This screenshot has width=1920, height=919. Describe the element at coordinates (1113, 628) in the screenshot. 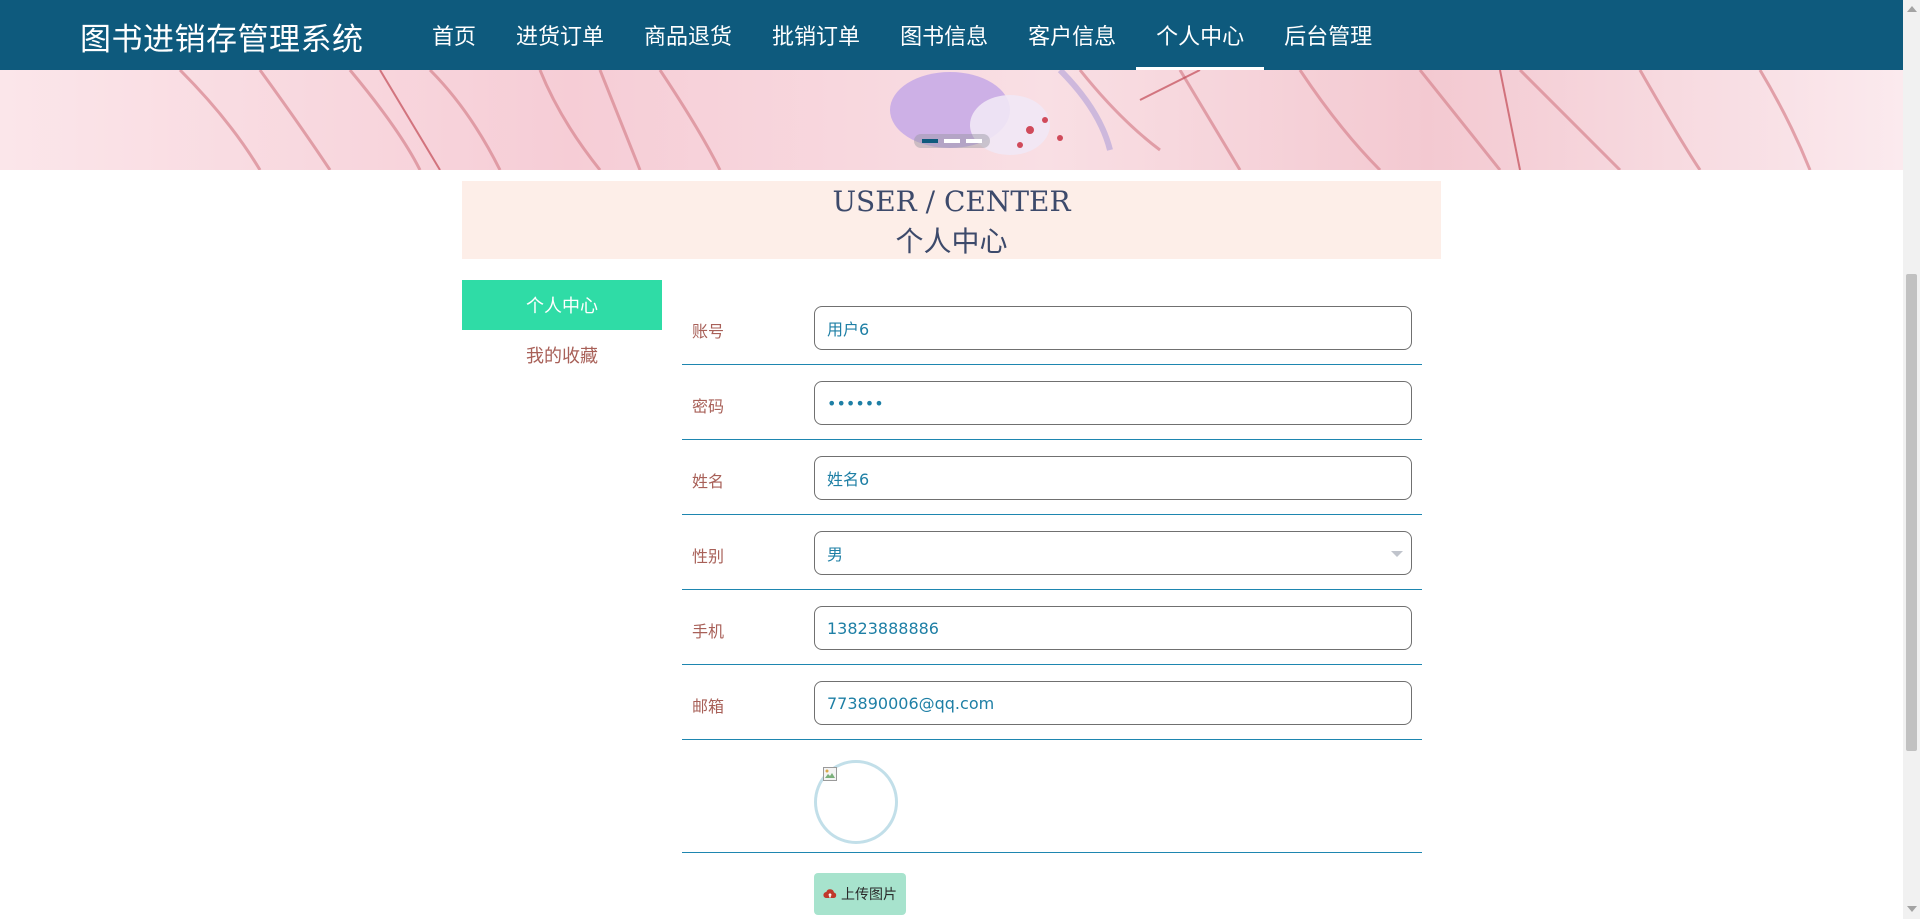

I see `phone-input: 13823888886` at that location.